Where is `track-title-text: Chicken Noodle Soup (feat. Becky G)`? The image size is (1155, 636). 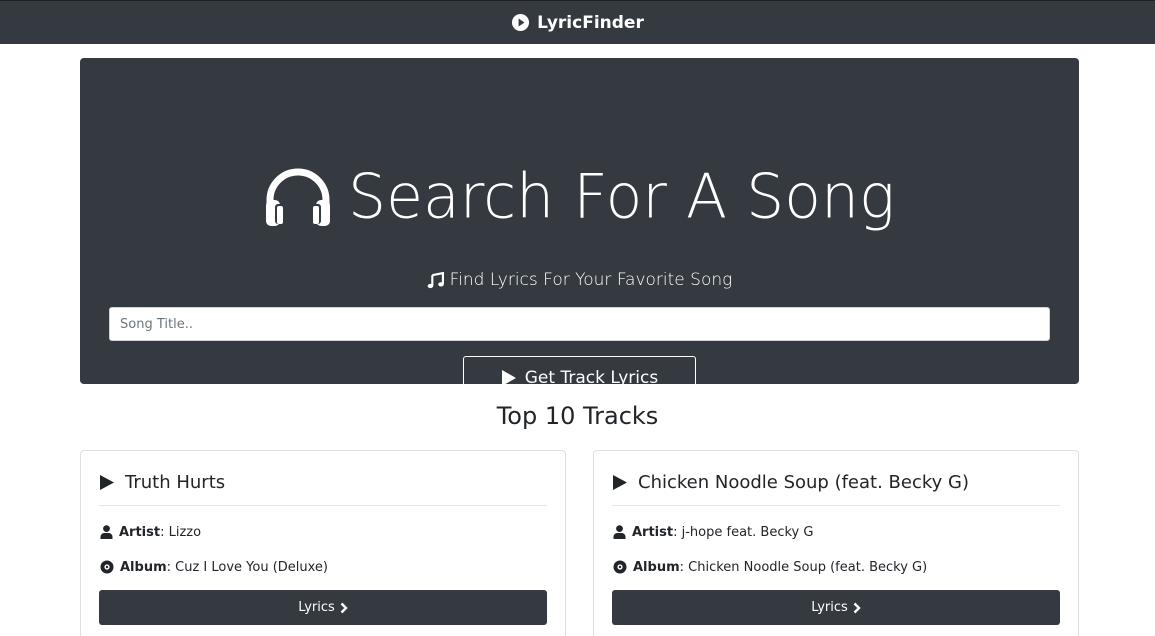
track-title-text: Chicken Noodle Soup (feat. Becky G) is located at coordinates (803, 482).